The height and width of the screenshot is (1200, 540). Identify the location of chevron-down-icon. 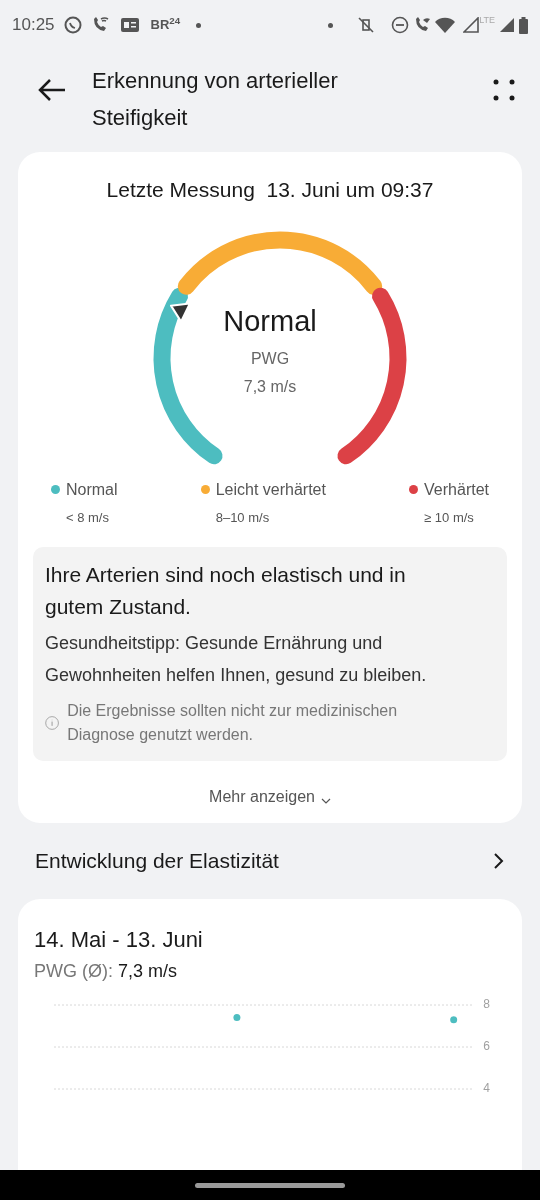
(325, 801).